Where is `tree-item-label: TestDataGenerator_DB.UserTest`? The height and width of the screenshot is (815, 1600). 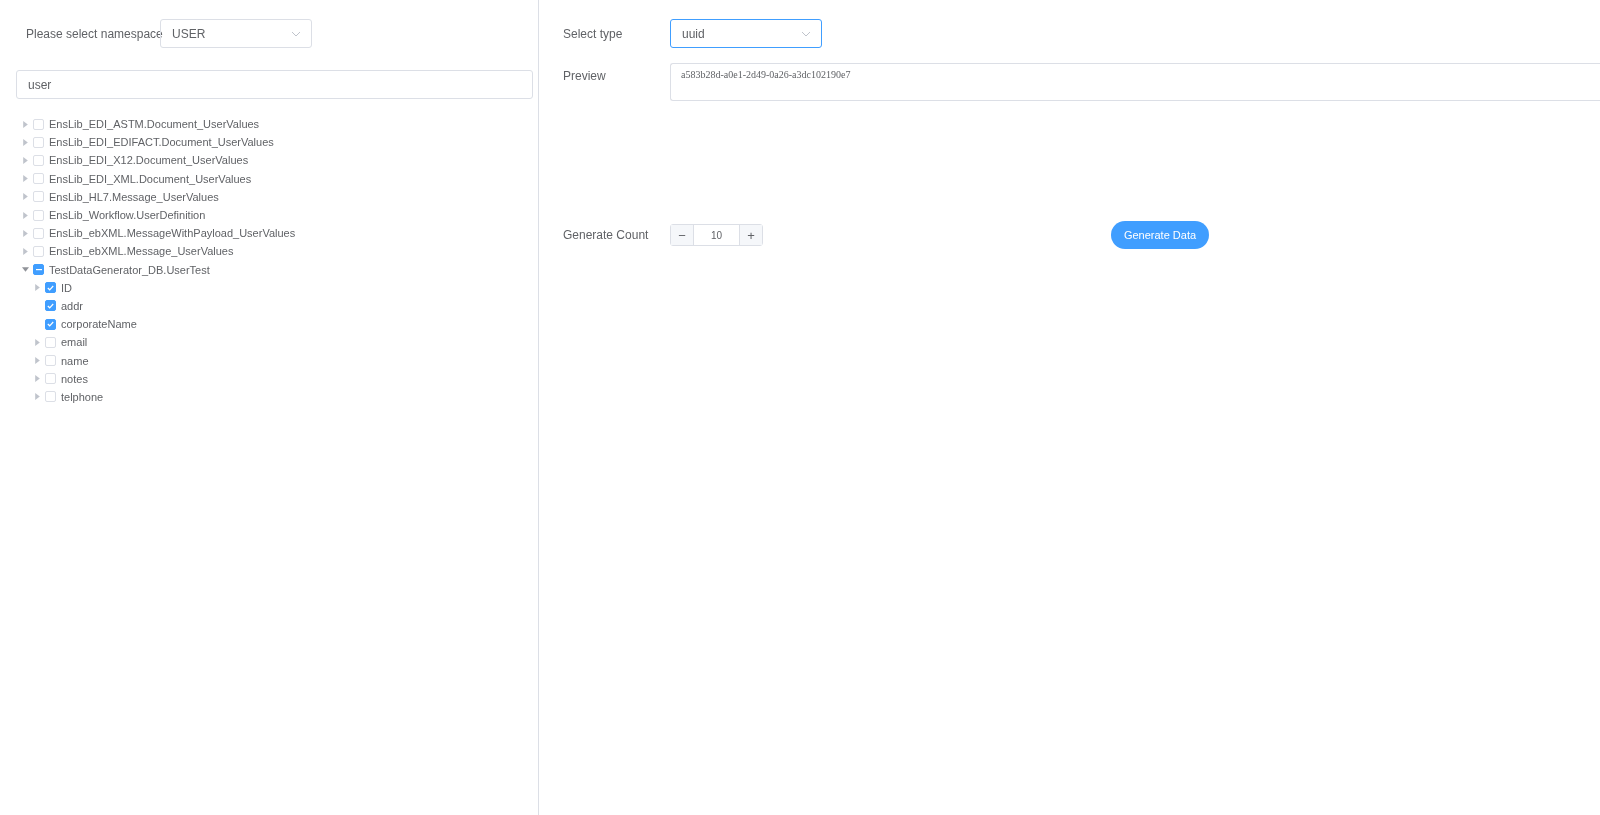 tree-item-label: TestDataGenerator_DB.UserTest is located at coordinates (129, 269).